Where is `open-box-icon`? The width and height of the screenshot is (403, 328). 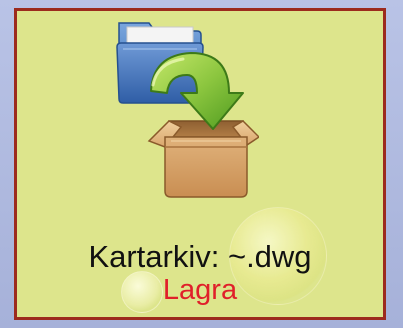
open-box-icon is located at coordinates (203, 159).